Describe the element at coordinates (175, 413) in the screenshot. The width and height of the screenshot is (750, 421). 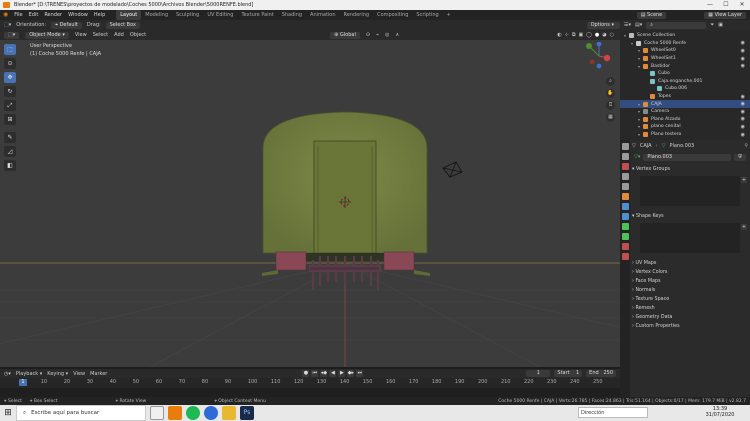
I see `blender-taskbar-icon` at that location.